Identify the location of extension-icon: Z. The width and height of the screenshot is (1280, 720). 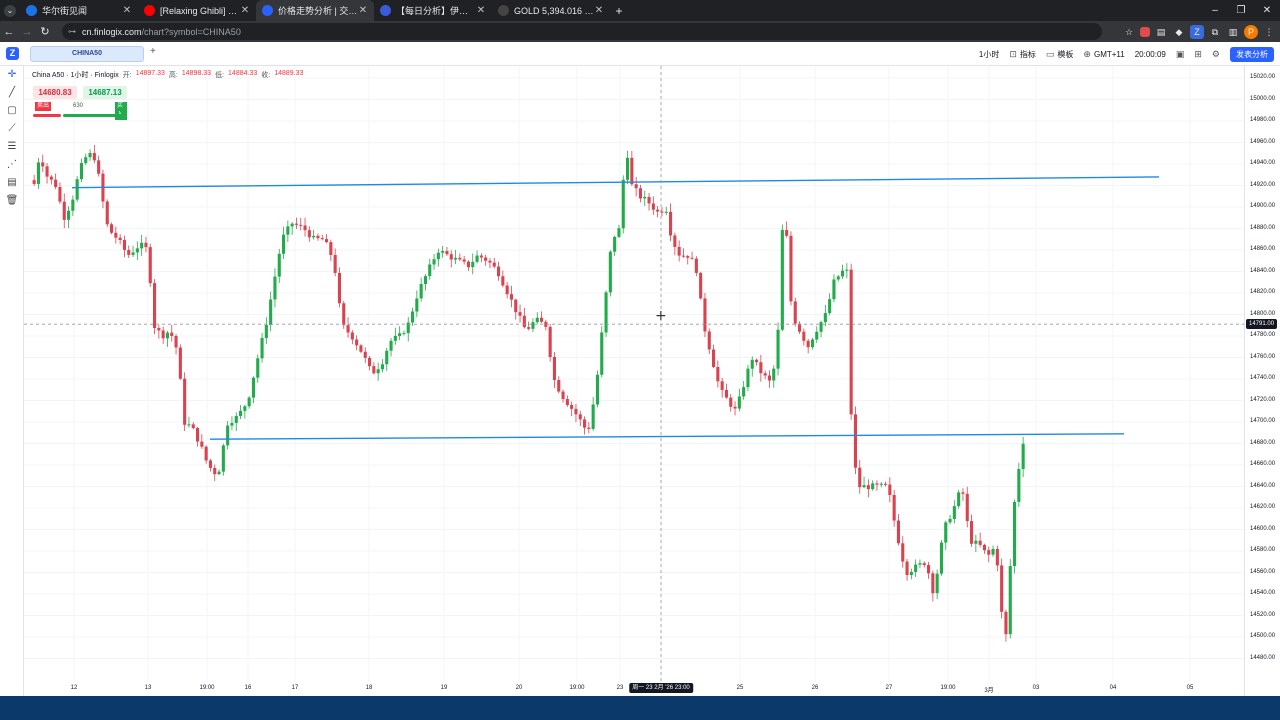
(1197, 31).